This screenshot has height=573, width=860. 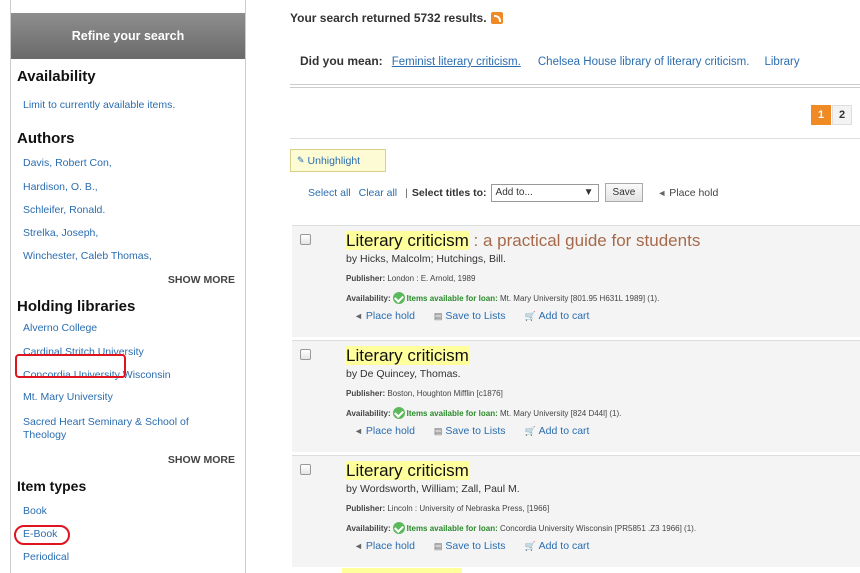 I want to click on facet-library-item: Mt. Mary University, so click(x=62, y=397).